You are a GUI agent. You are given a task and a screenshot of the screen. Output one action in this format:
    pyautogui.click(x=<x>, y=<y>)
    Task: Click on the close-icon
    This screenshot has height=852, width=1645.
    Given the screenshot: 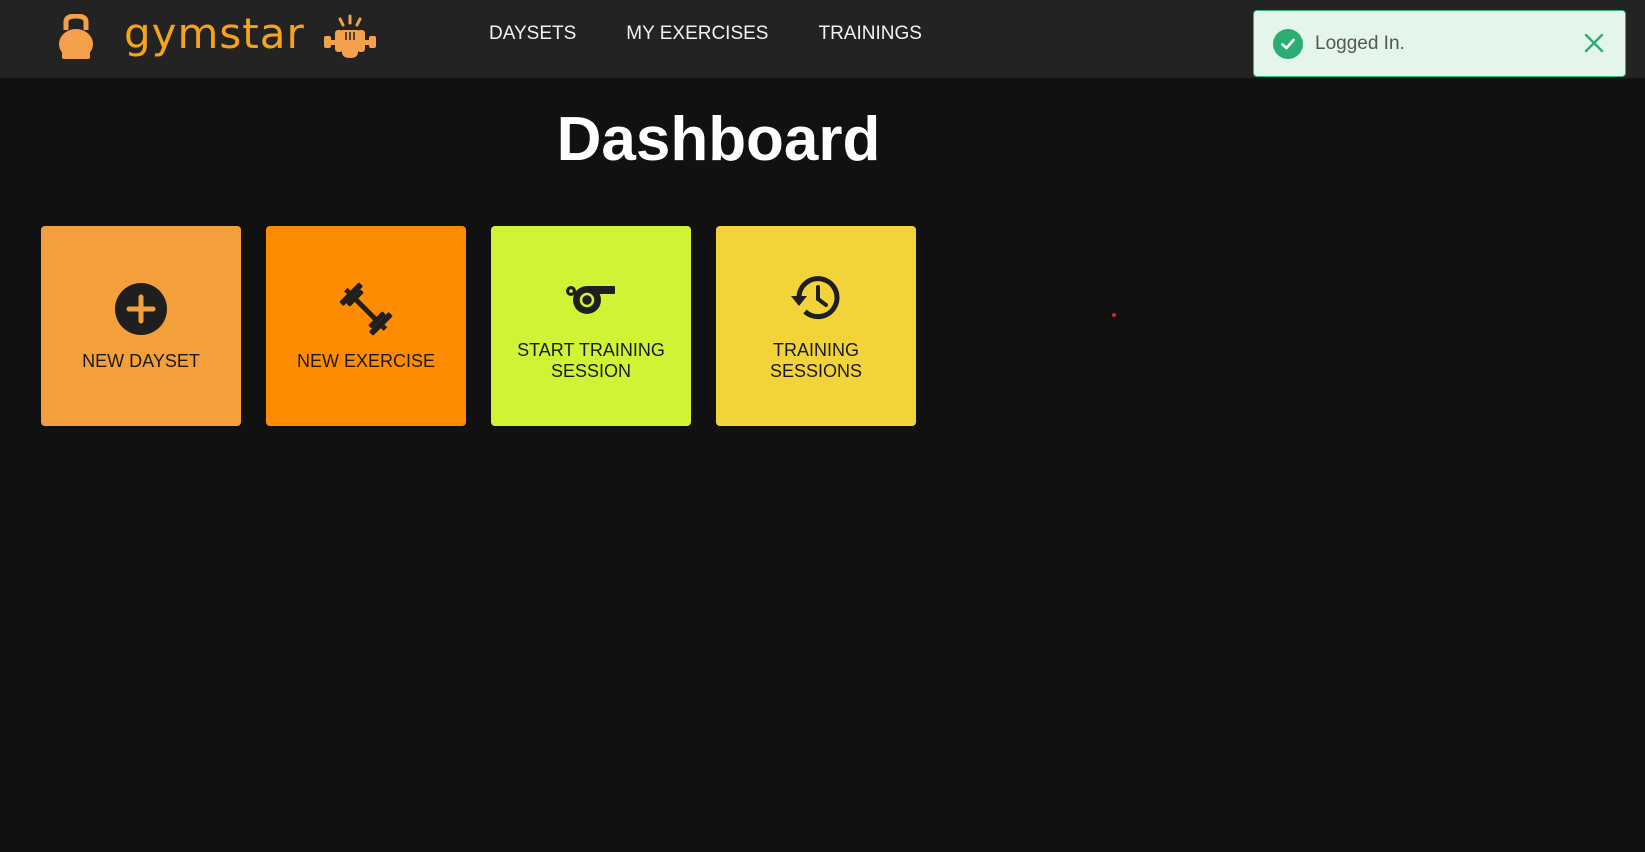 What is the action you would take?
    pyautogui.click(x=1594, y=43)
    